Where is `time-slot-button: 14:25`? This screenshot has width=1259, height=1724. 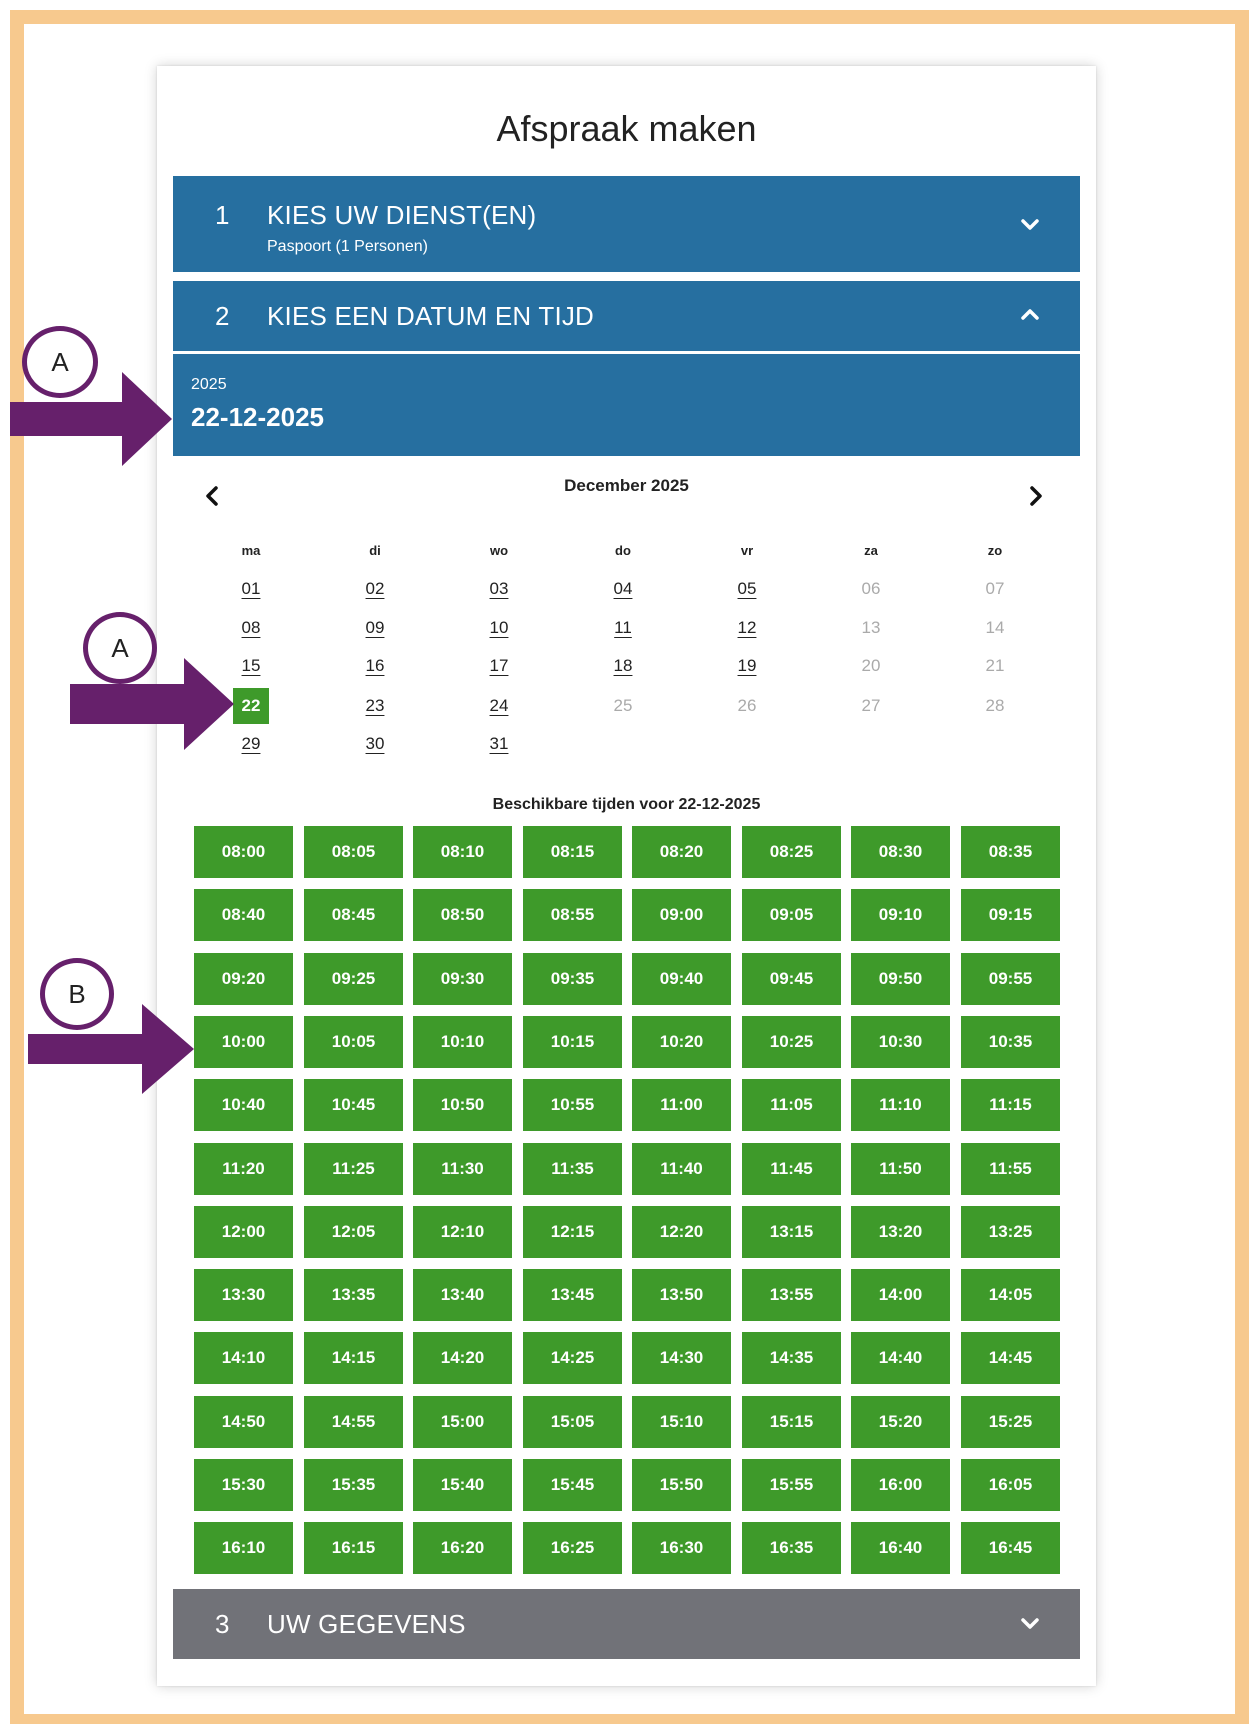
time-slot-button: 14:25 is located at coordinates (572, 1358).